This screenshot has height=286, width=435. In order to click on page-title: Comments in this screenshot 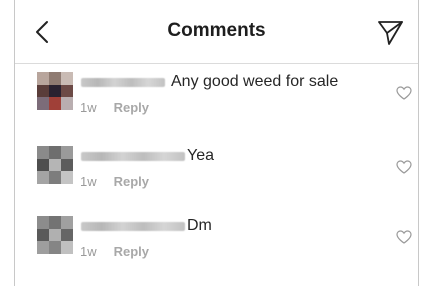, I will do `click(216, 30)`.